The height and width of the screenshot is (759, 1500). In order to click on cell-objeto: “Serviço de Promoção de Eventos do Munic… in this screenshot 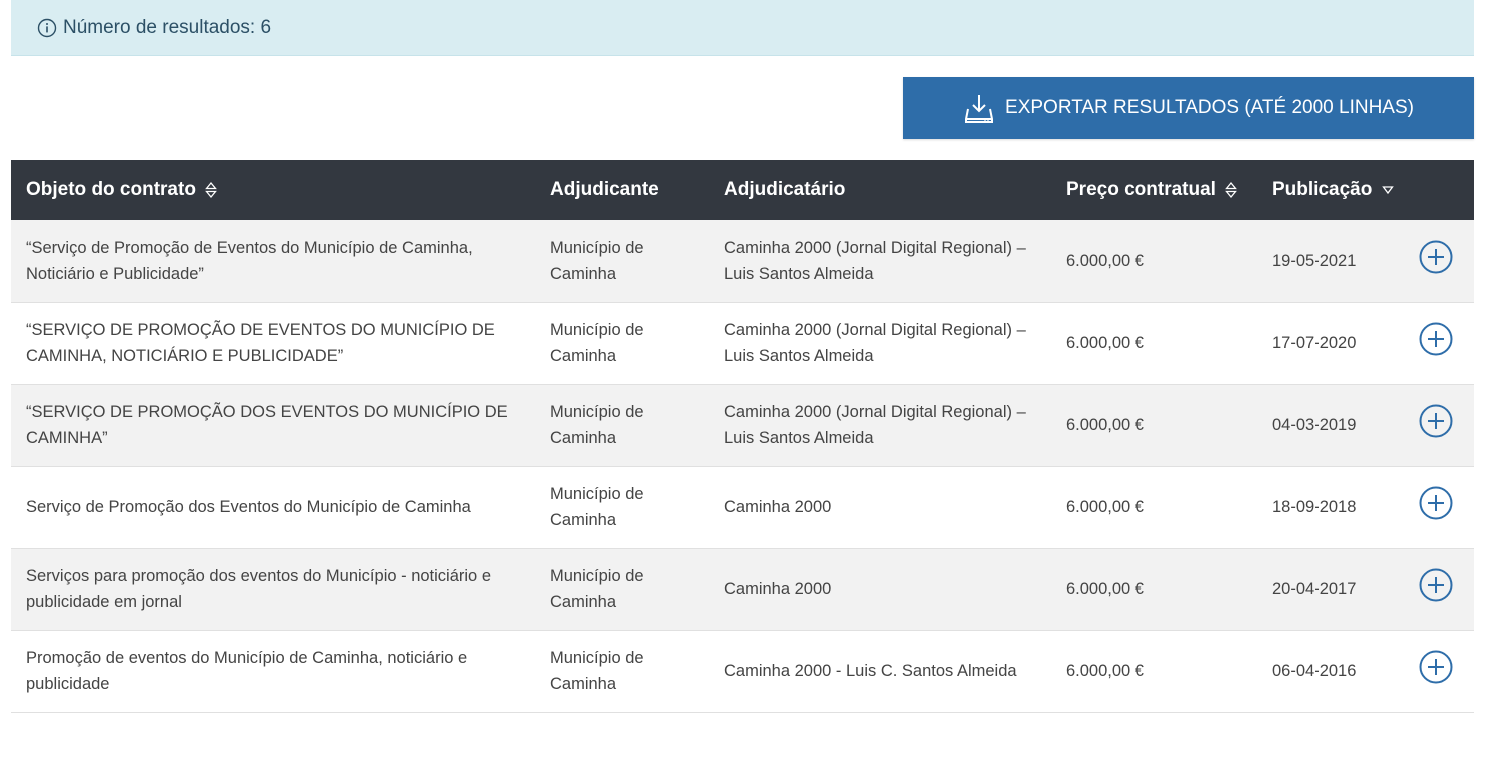, I will do `click(249, 260)`.